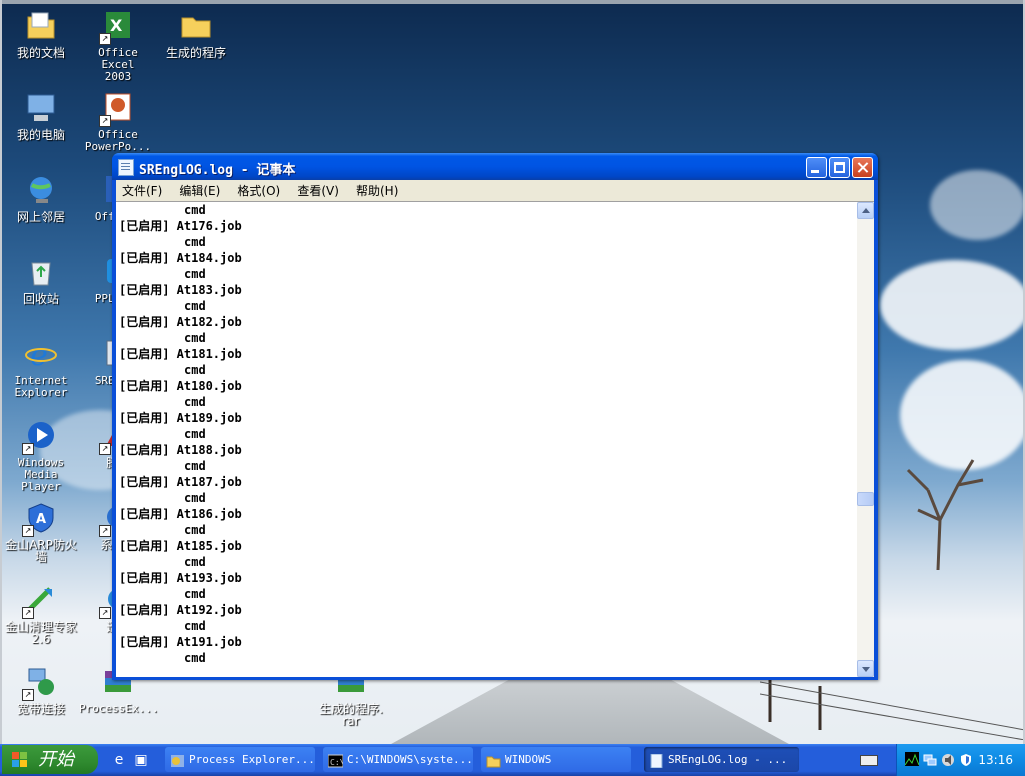 This screenshot has width=1025, height=776. I want to click on desktop-icon-network-places: 网上邻居, so click(41, 198).